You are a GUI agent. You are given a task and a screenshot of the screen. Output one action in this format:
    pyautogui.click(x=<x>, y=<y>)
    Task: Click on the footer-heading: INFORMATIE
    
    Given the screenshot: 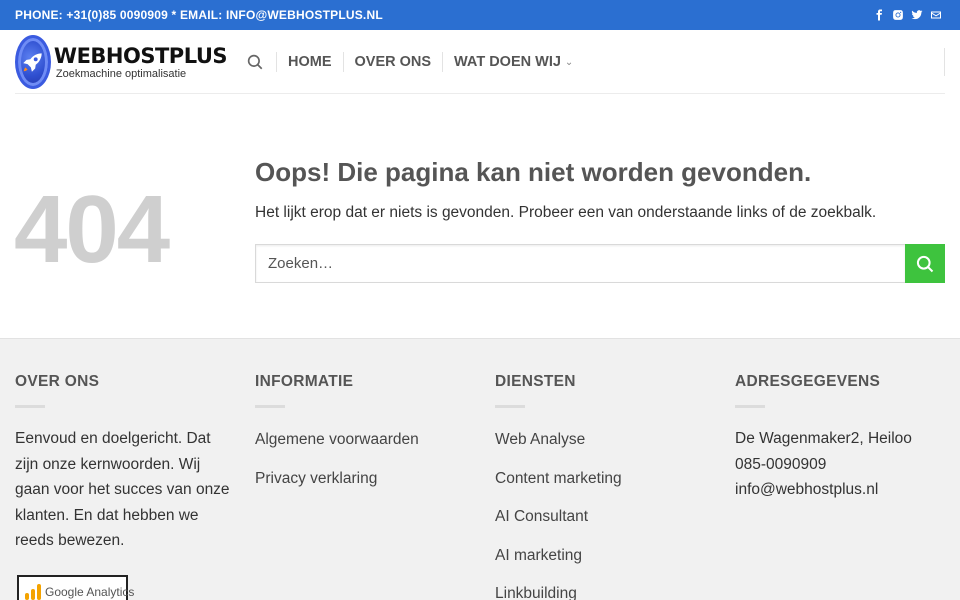 What is the action you would take?
    pyautogui.click(x=304, y=381)
    